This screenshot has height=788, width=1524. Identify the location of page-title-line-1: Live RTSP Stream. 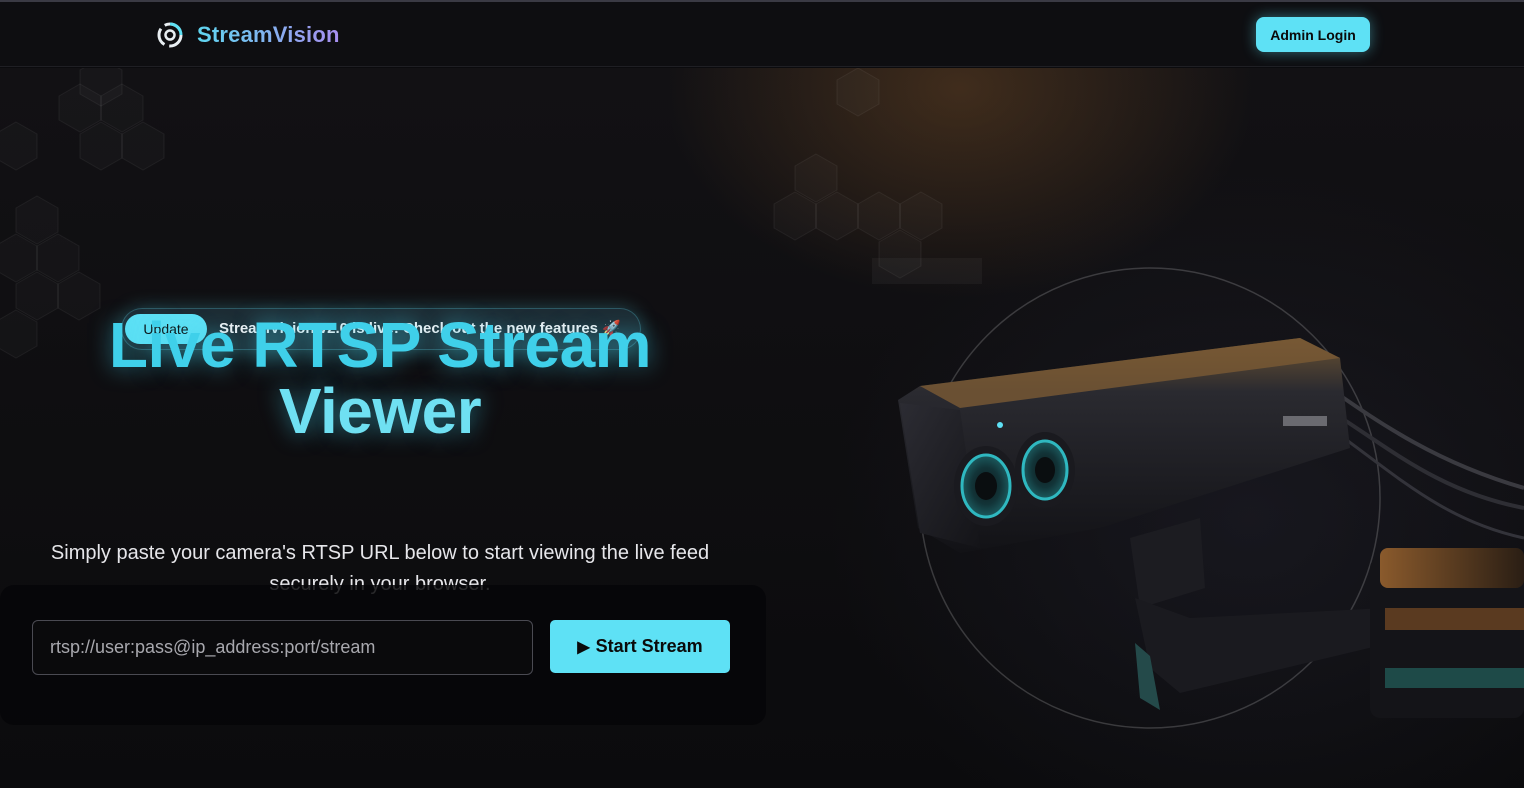
(380, 345).